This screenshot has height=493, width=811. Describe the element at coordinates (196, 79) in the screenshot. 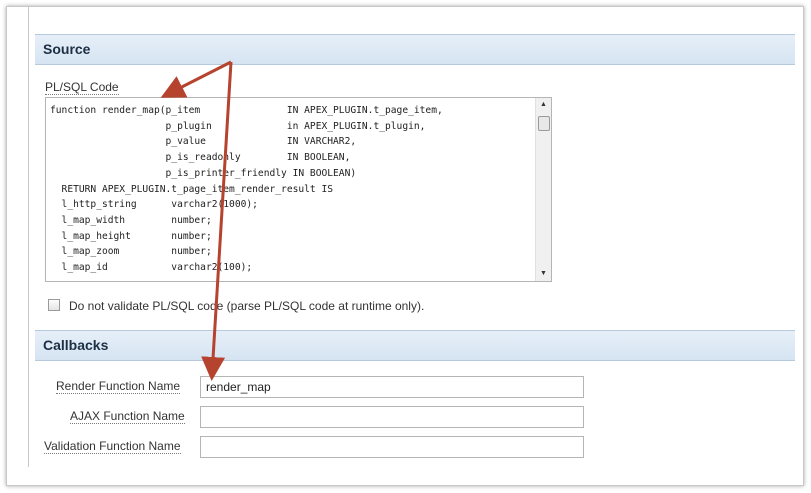

I see `arrow-to-code-icon` at that location.